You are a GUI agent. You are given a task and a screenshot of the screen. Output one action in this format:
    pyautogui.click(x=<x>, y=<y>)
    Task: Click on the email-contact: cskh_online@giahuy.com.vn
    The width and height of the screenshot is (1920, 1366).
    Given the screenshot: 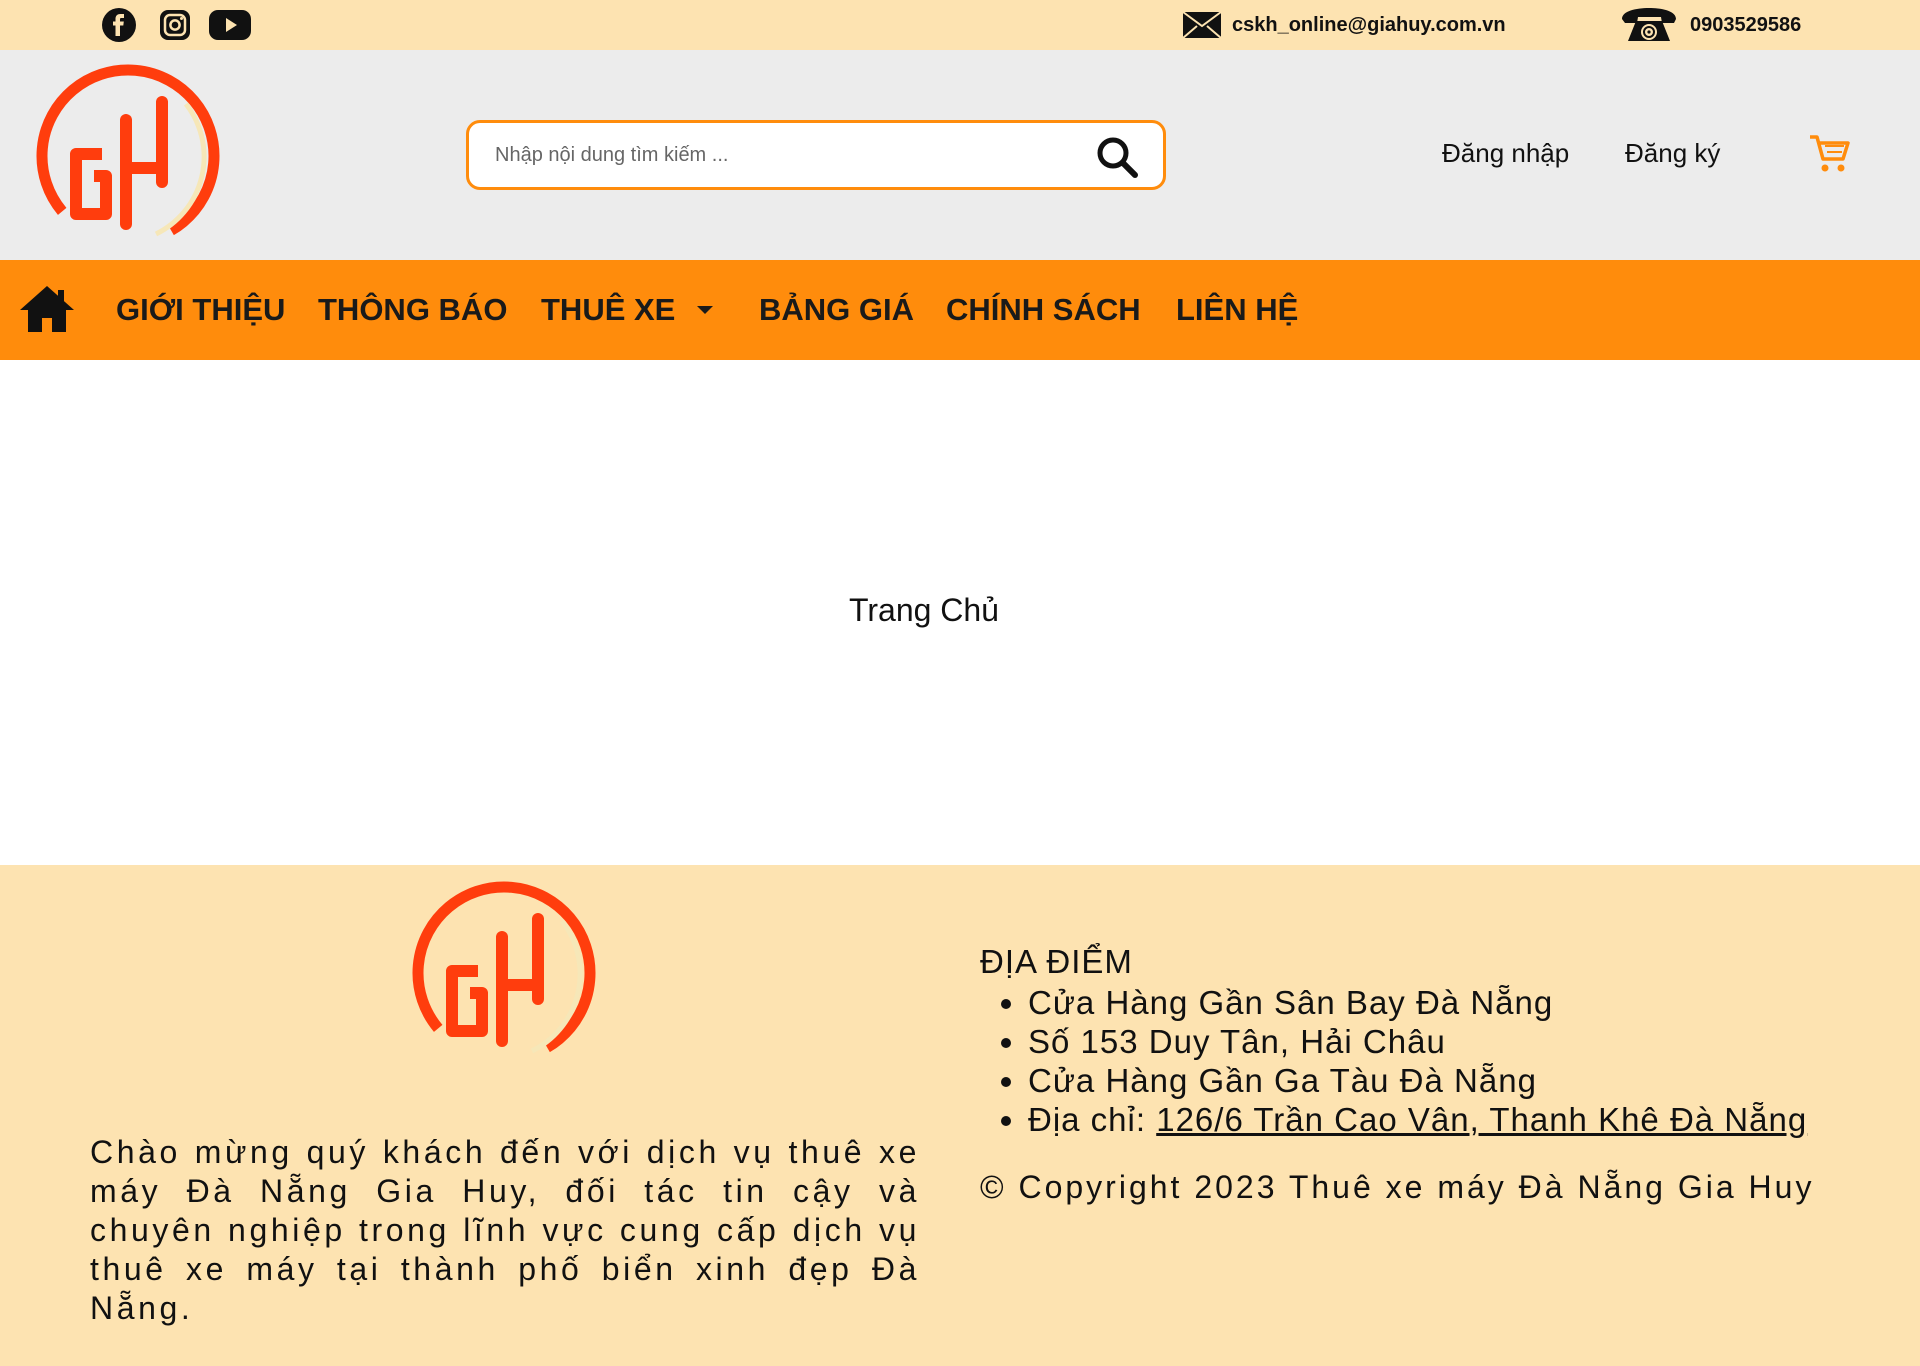 What is the action you would take?
    pyautogui.click(x=1344, y=25)
    